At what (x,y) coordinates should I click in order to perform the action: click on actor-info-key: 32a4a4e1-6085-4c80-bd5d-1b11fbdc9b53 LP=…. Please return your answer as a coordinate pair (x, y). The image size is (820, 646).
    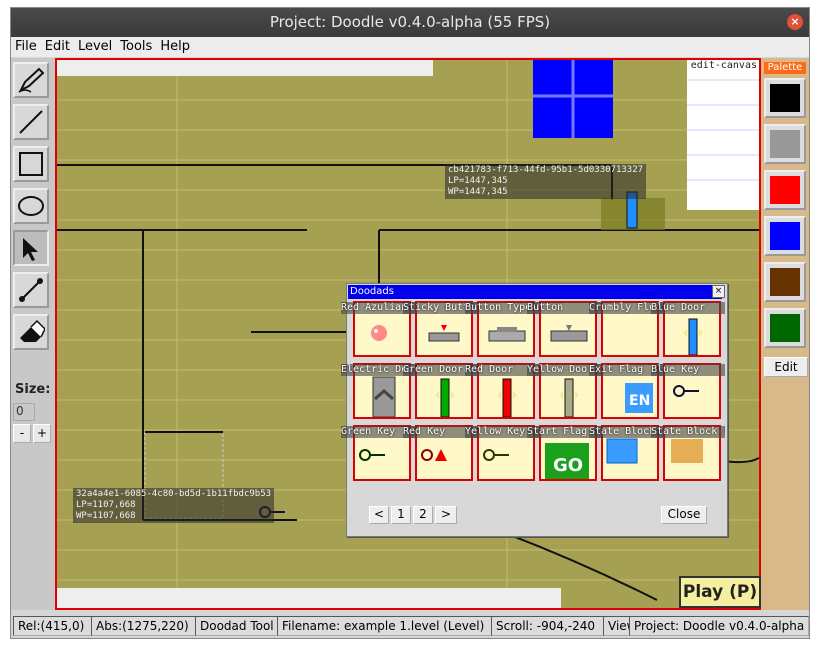
    Looking at the image, I should click on (174, 505).